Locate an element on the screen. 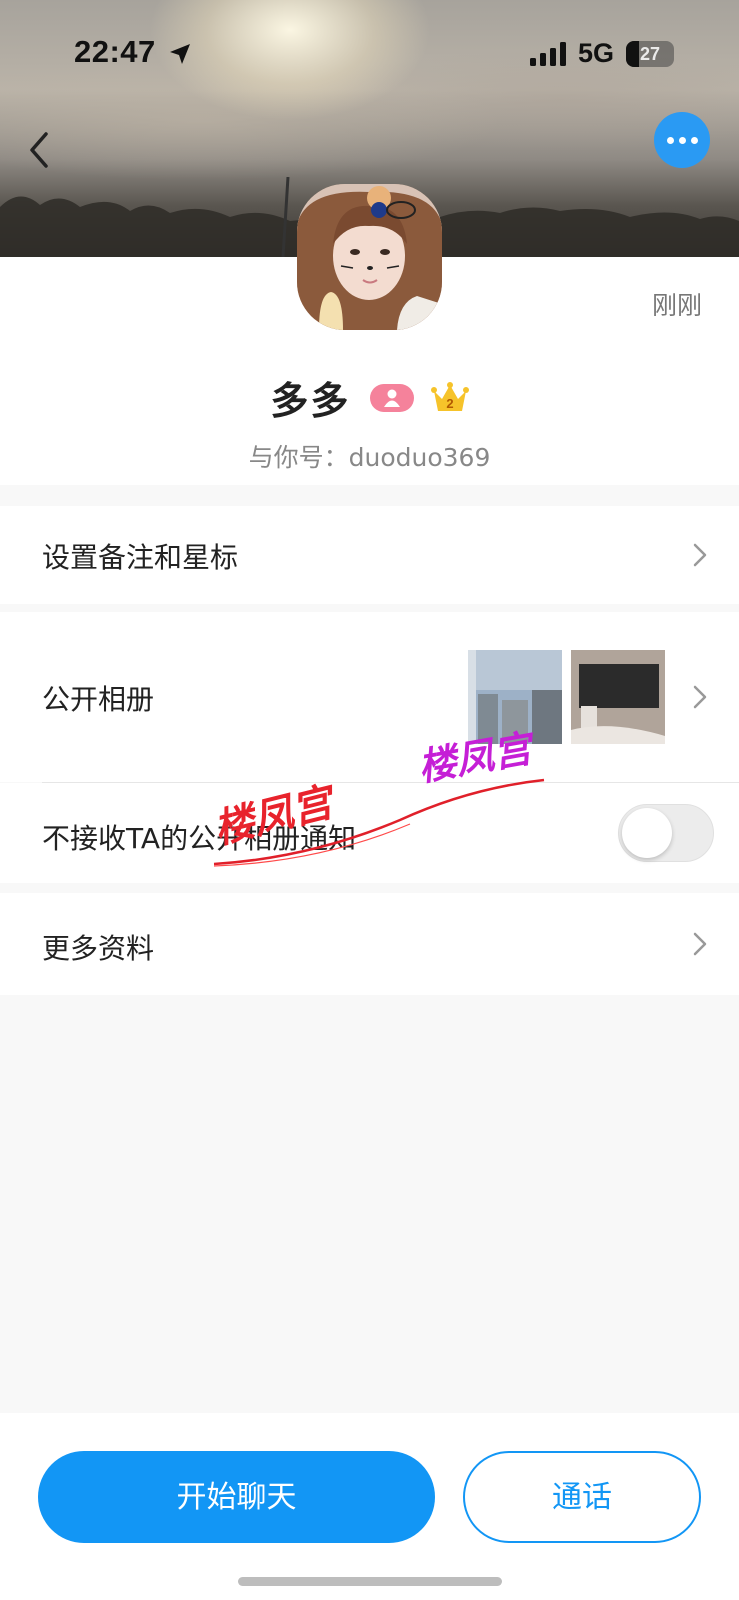 The image size is (739, 1600). more-options-button is located at coordinates (682, 140).